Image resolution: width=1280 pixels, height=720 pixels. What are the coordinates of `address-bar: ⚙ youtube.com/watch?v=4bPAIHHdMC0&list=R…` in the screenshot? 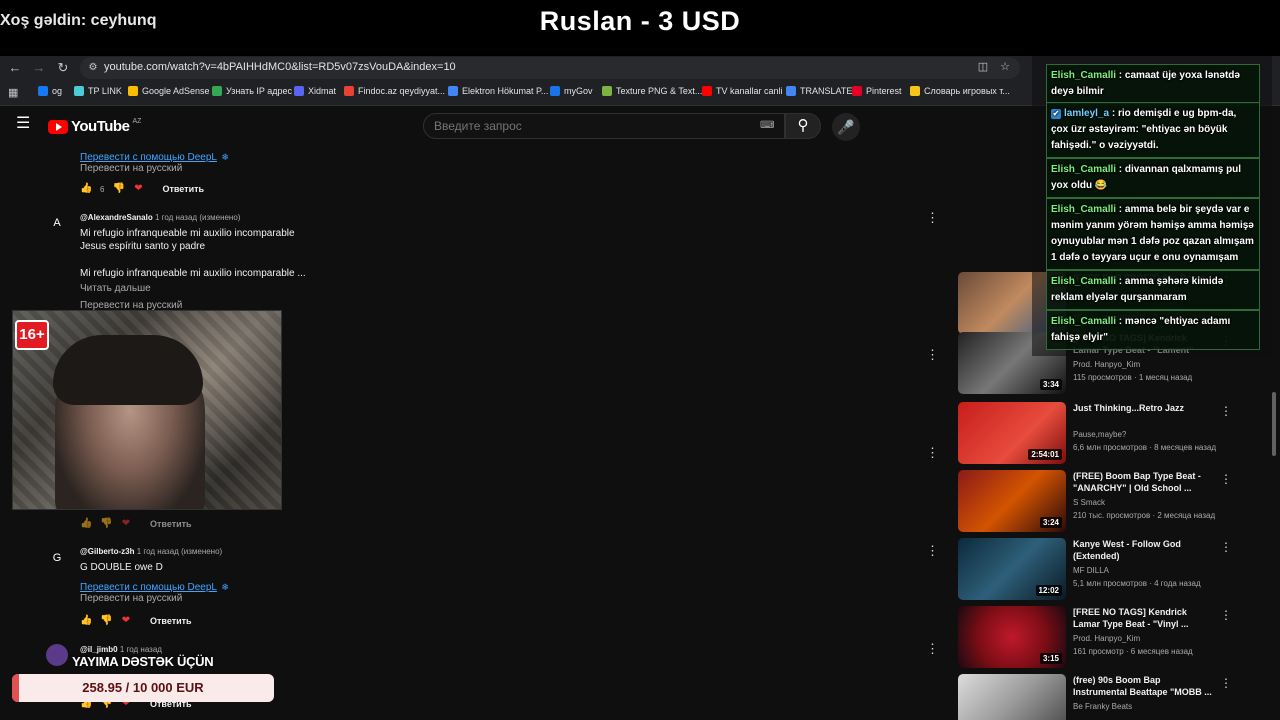 It's located at (550, 68).